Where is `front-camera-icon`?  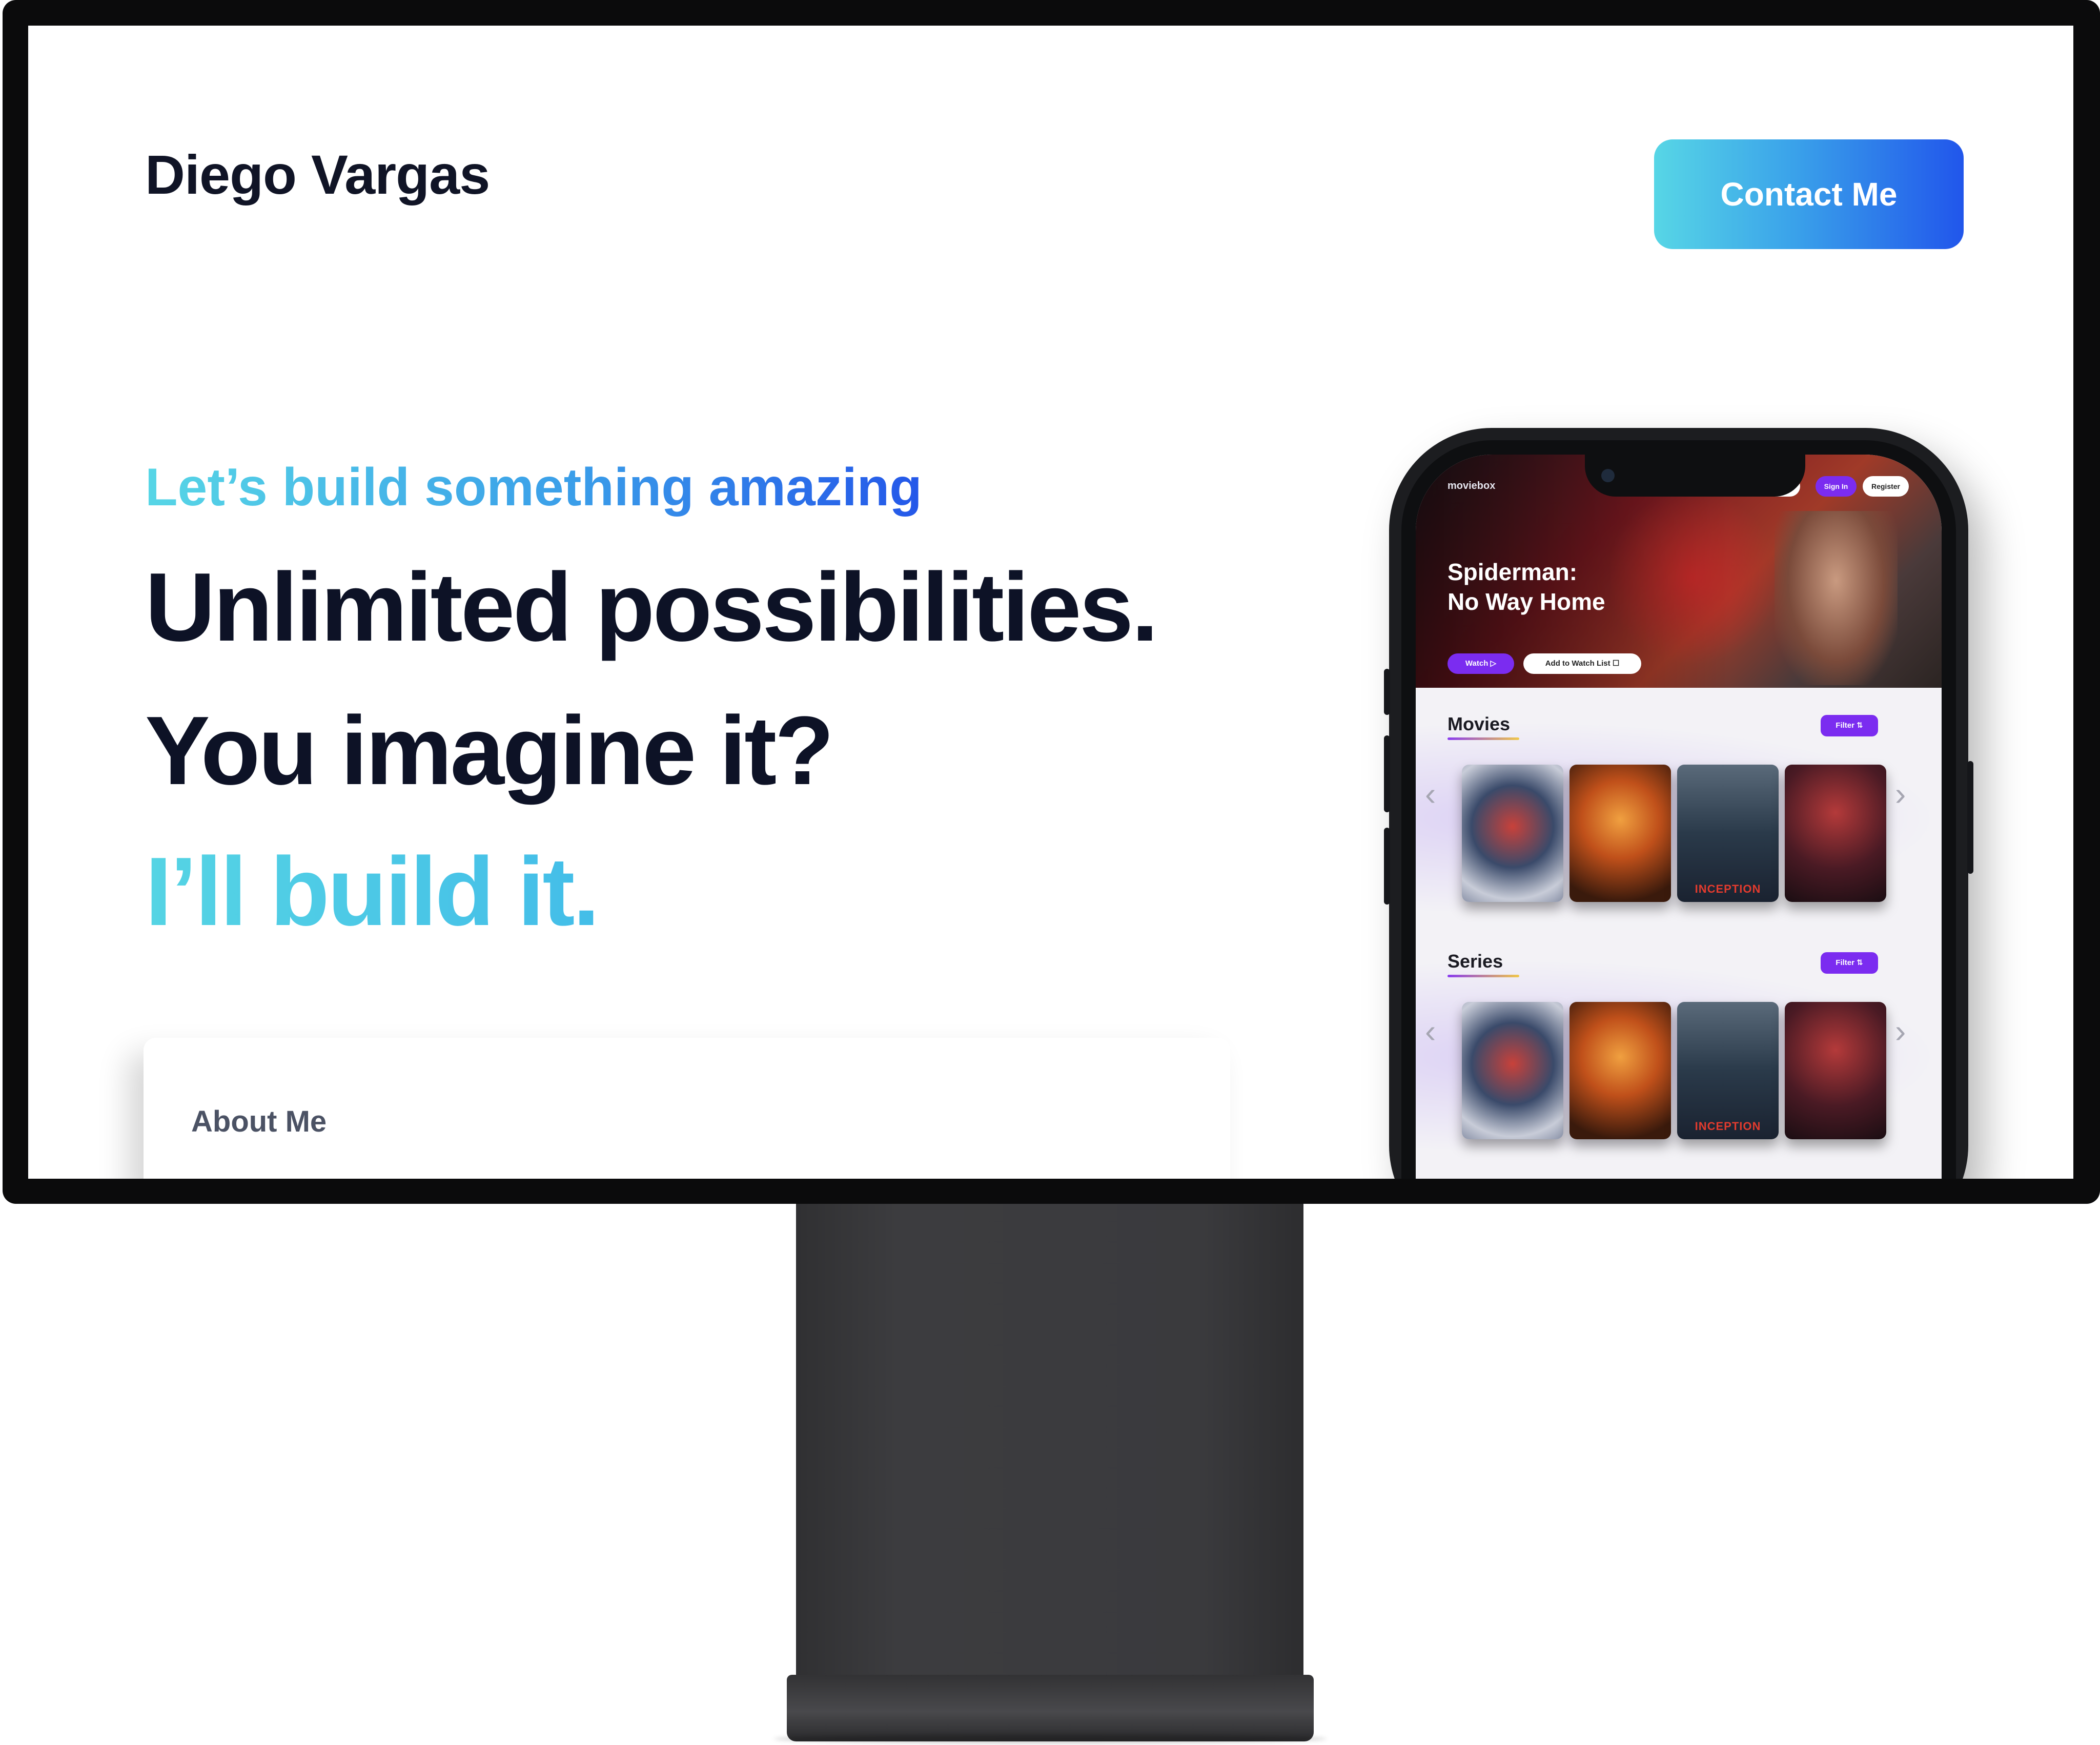
front-camera-icon is located at coordinates (1608, 475).